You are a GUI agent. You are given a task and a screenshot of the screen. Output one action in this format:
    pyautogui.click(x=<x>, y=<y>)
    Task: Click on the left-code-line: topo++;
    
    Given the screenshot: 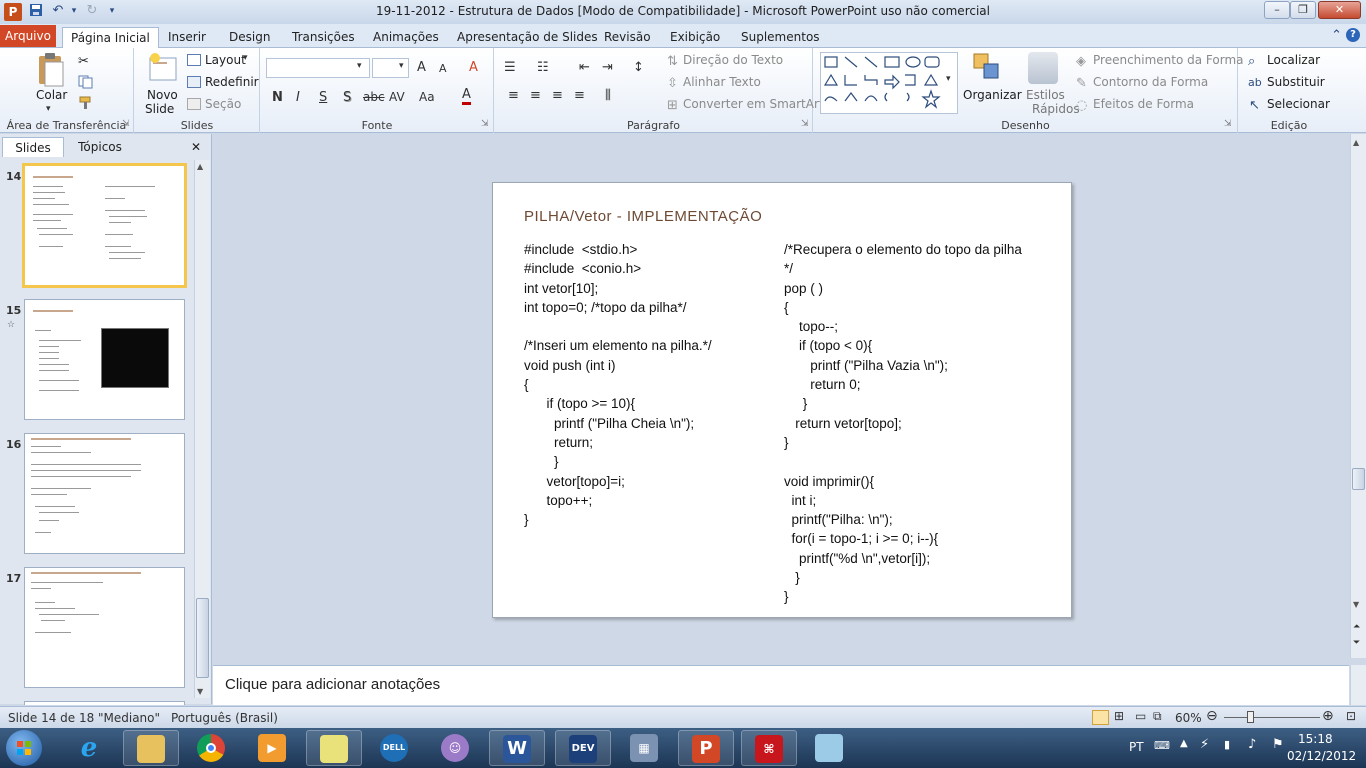 What is the action you would take?
    pyautogui.click(x=618, y=500)
    